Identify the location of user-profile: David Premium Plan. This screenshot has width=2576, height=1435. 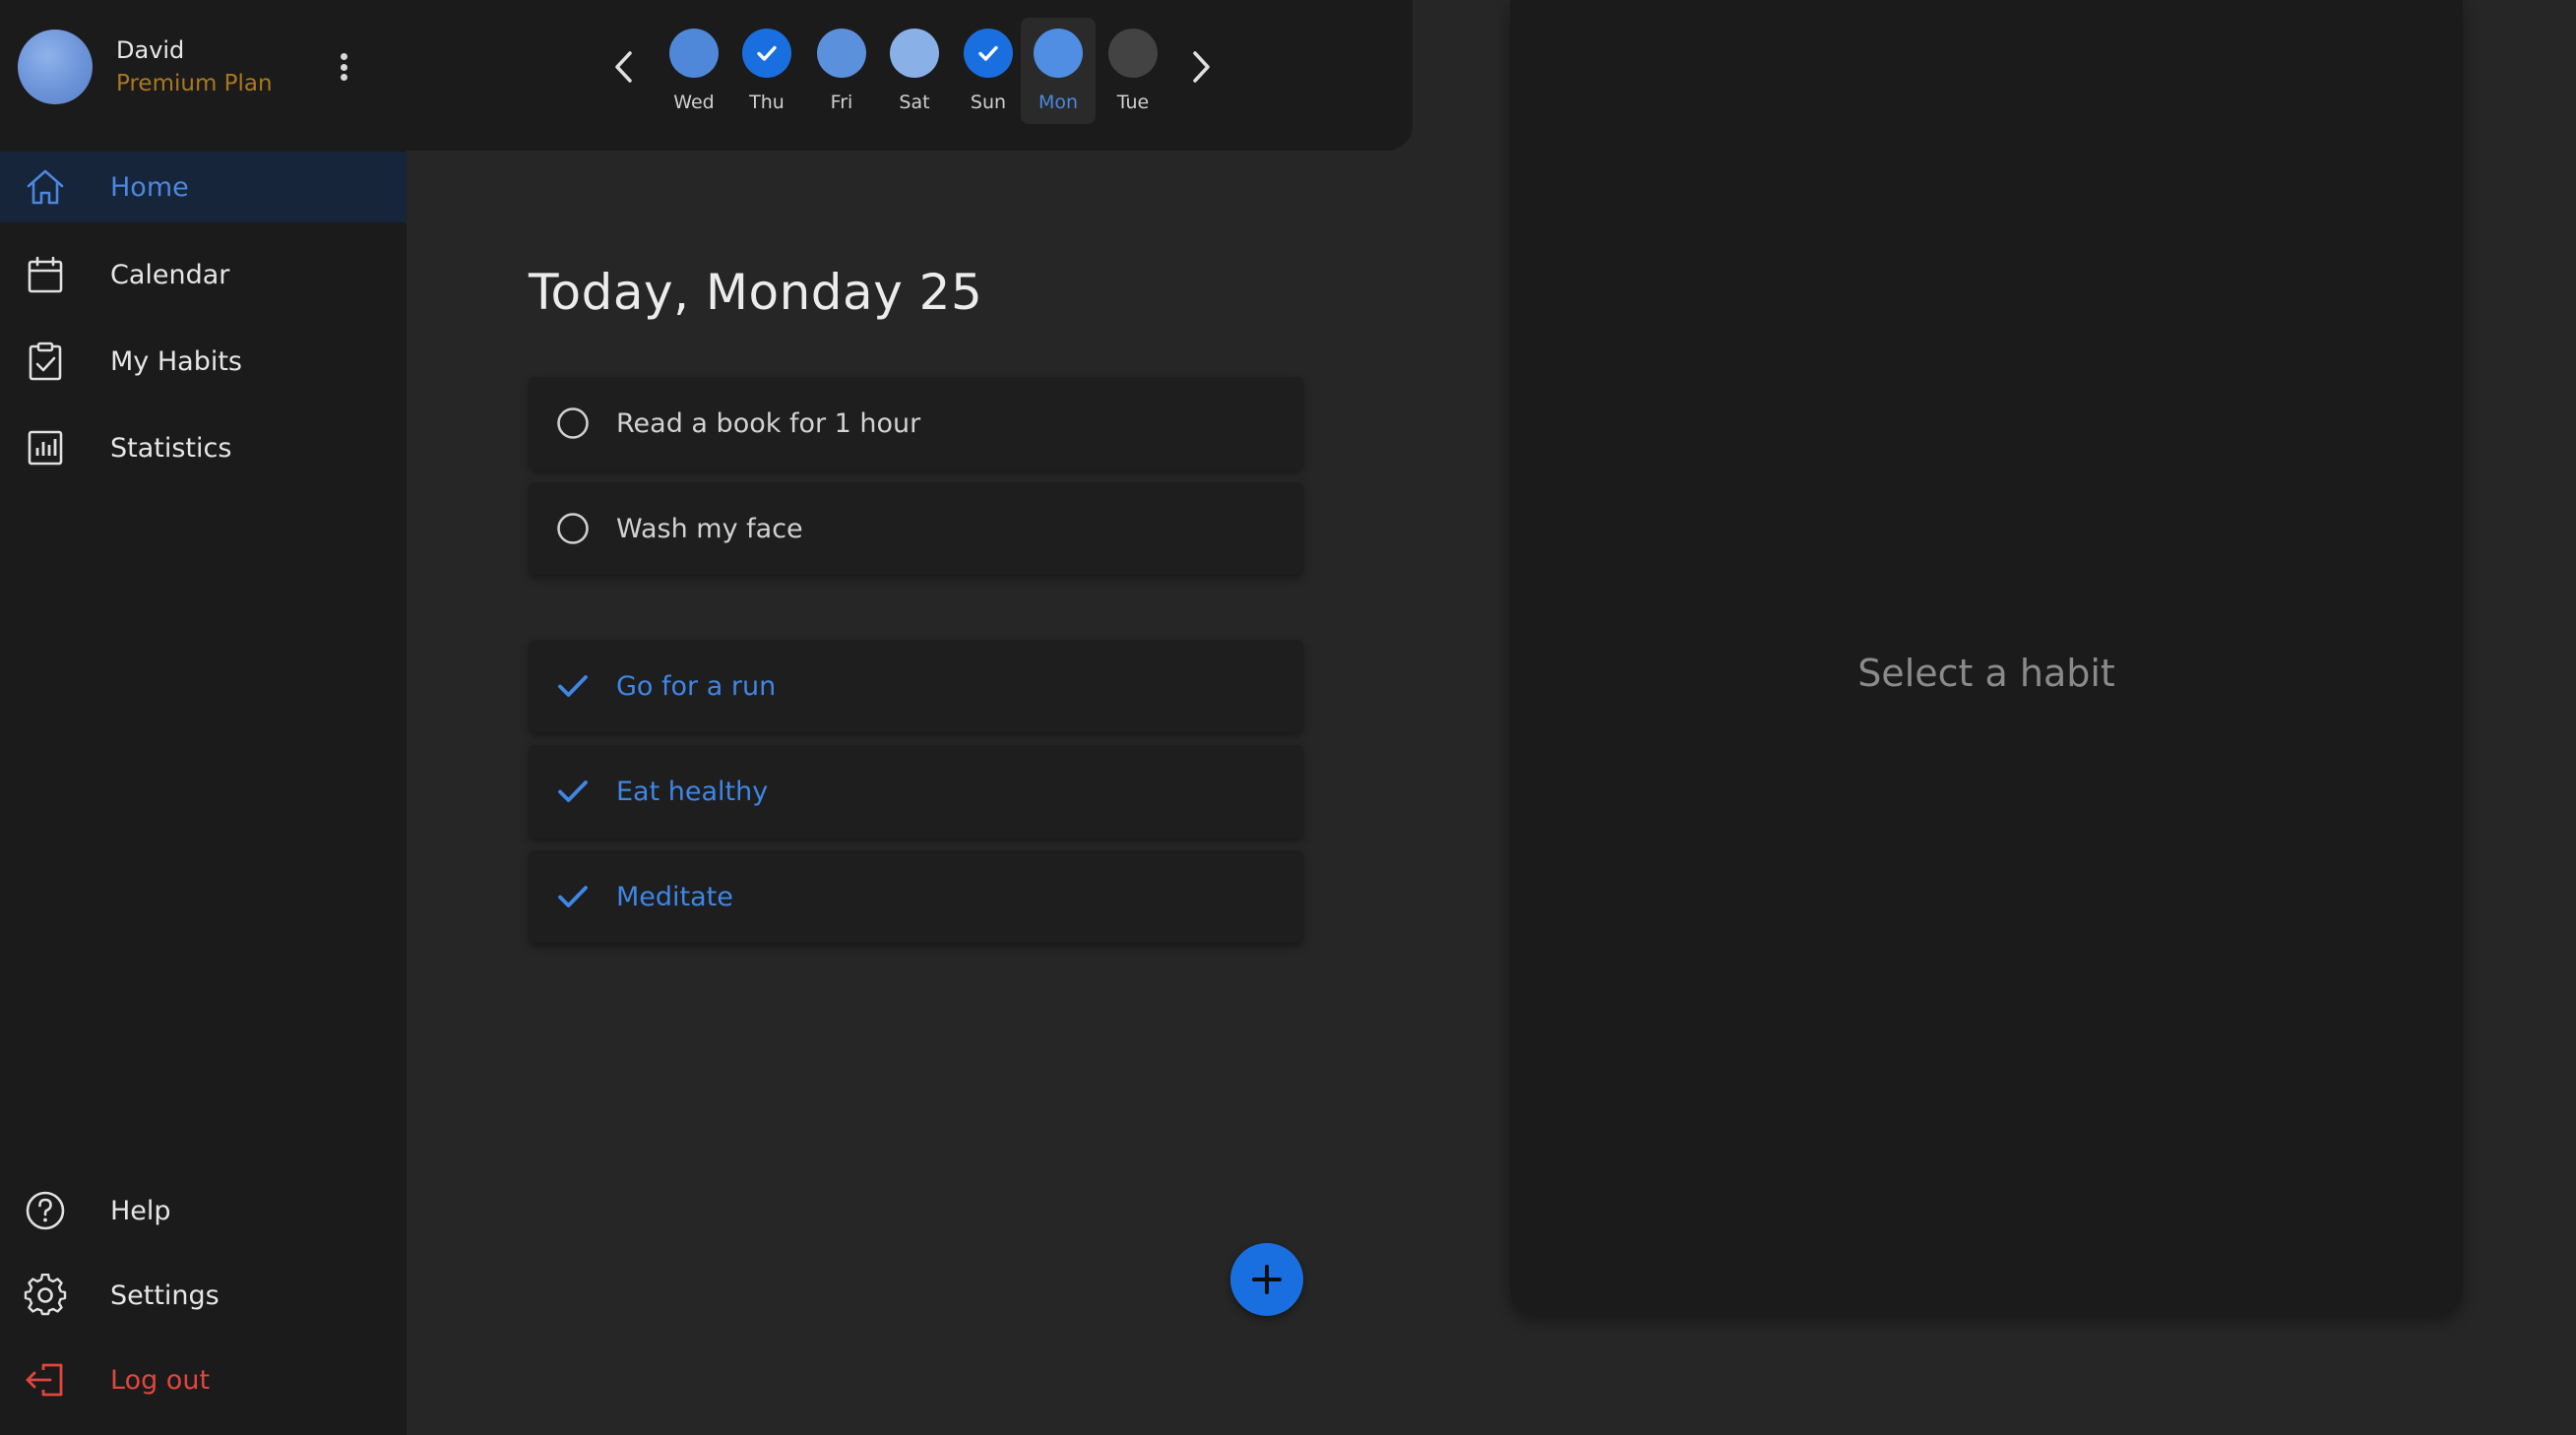
(145, 67).